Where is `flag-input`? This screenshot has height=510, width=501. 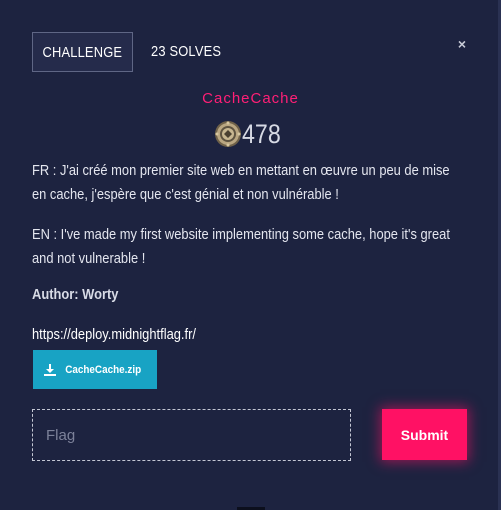
flag-input is located at coordinates (191, 435).